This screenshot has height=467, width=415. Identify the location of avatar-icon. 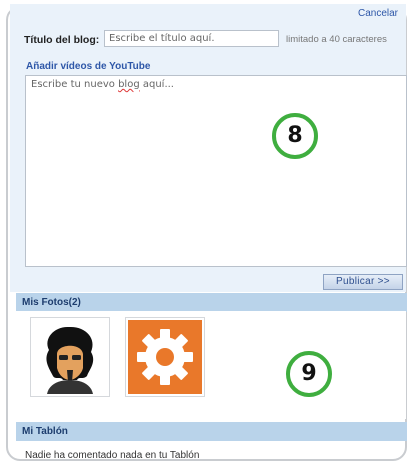
(70, 357).